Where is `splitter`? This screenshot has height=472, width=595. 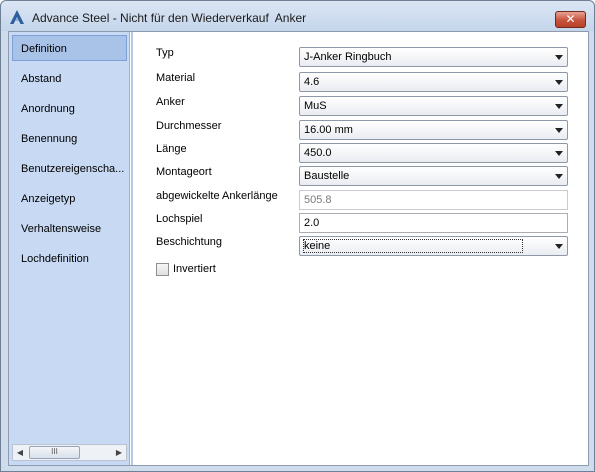 splitter is located at coordinates (132, 248).